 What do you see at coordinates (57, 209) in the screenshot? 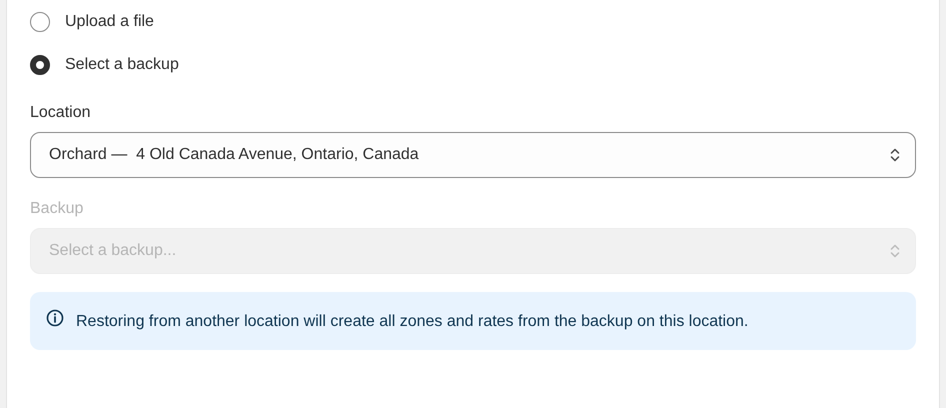
I see `field-label: Backup` at bounding box center [57, 209].